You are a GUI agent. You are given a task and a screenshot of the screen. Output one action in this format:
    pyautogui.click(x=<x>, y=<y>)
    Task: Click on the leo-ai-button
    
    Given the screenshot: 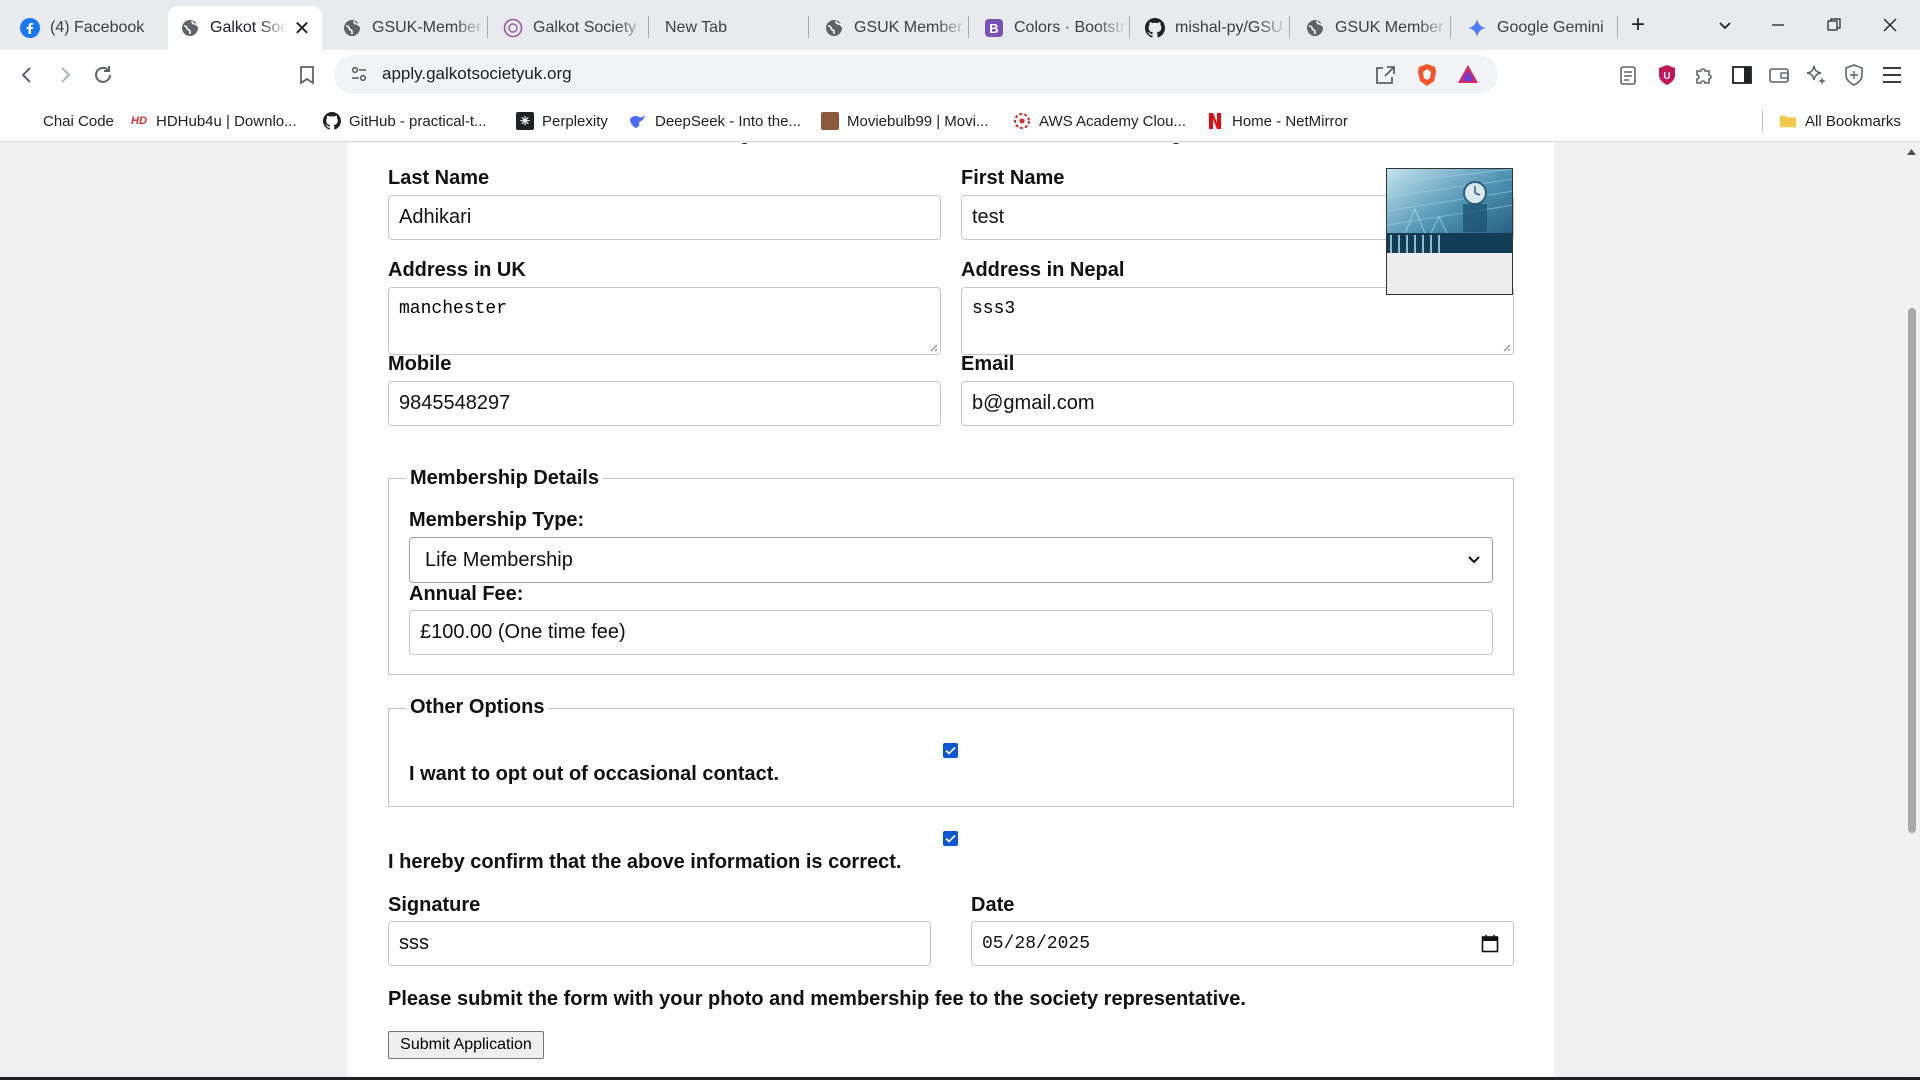 What is the action you would take?
    pyautogui.click(x=1816, y=75)
    